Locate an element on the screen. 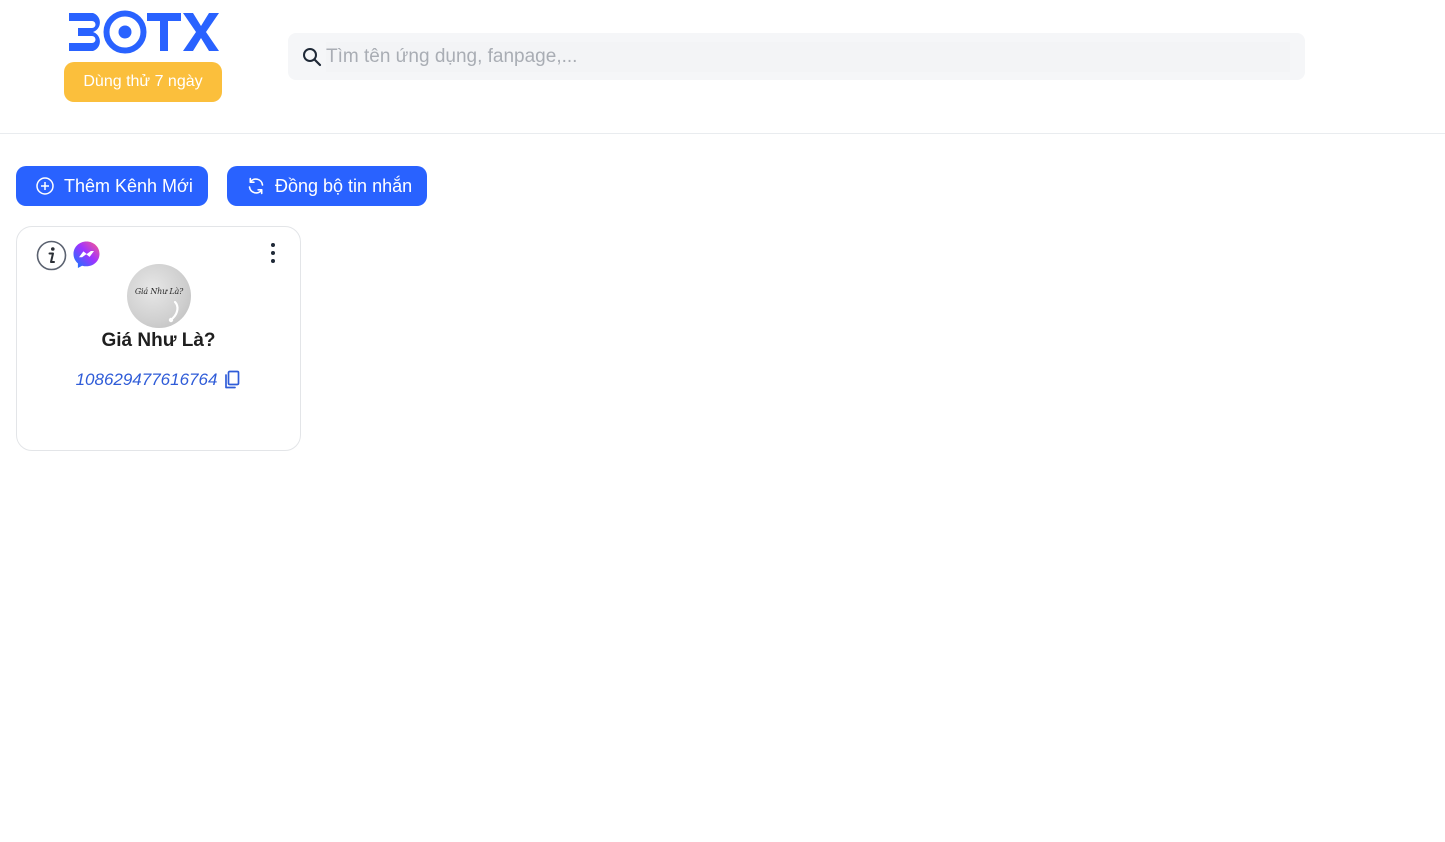  channel-card: Giá Như Là? Giá Như Là? 108629477616764 is located at coordinates (158, 338).